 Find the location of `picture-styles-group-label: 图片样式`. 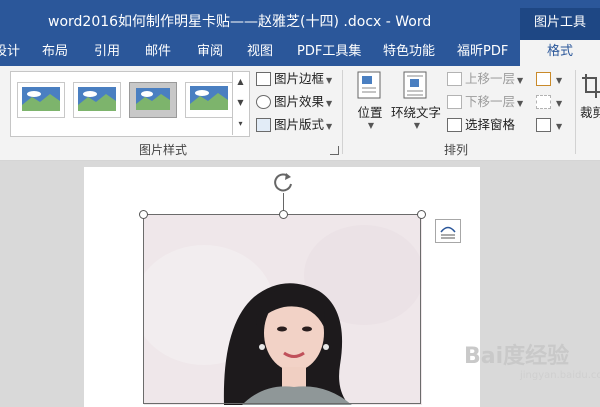

picture-styles-group-label: 图片样式 is located at coordinates (163, 150).